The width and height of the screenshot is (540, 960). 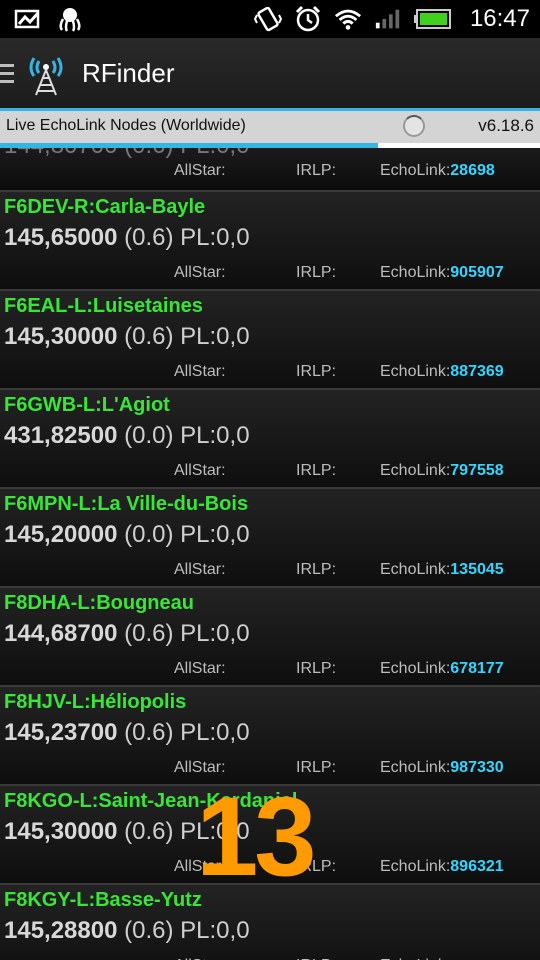 I want to click on node-name: F6MPN-L:La Ville-du-Bois, so click(x=126, y=504).